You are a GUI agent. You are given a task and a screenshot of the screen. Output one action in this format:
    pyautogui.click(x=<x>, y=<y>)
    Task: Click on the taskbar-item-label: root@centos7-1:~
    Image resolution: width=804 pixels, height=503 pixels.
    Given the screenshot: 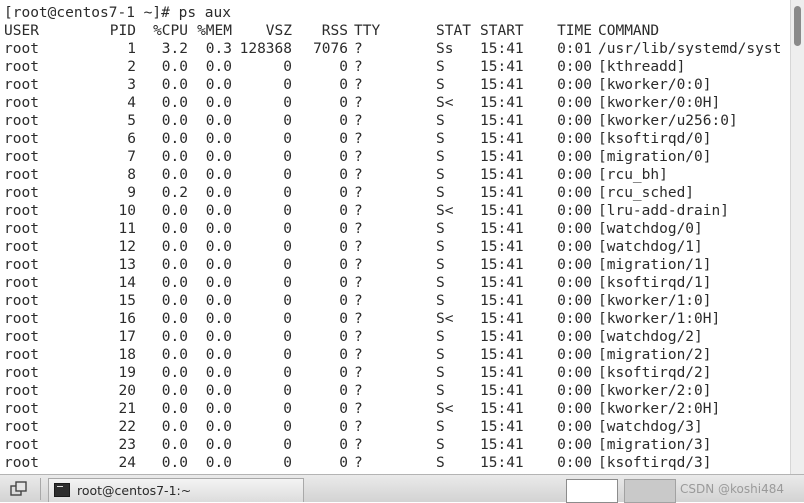 What is the action you would take?
    pyautogui.click(x=134, y=490)
    